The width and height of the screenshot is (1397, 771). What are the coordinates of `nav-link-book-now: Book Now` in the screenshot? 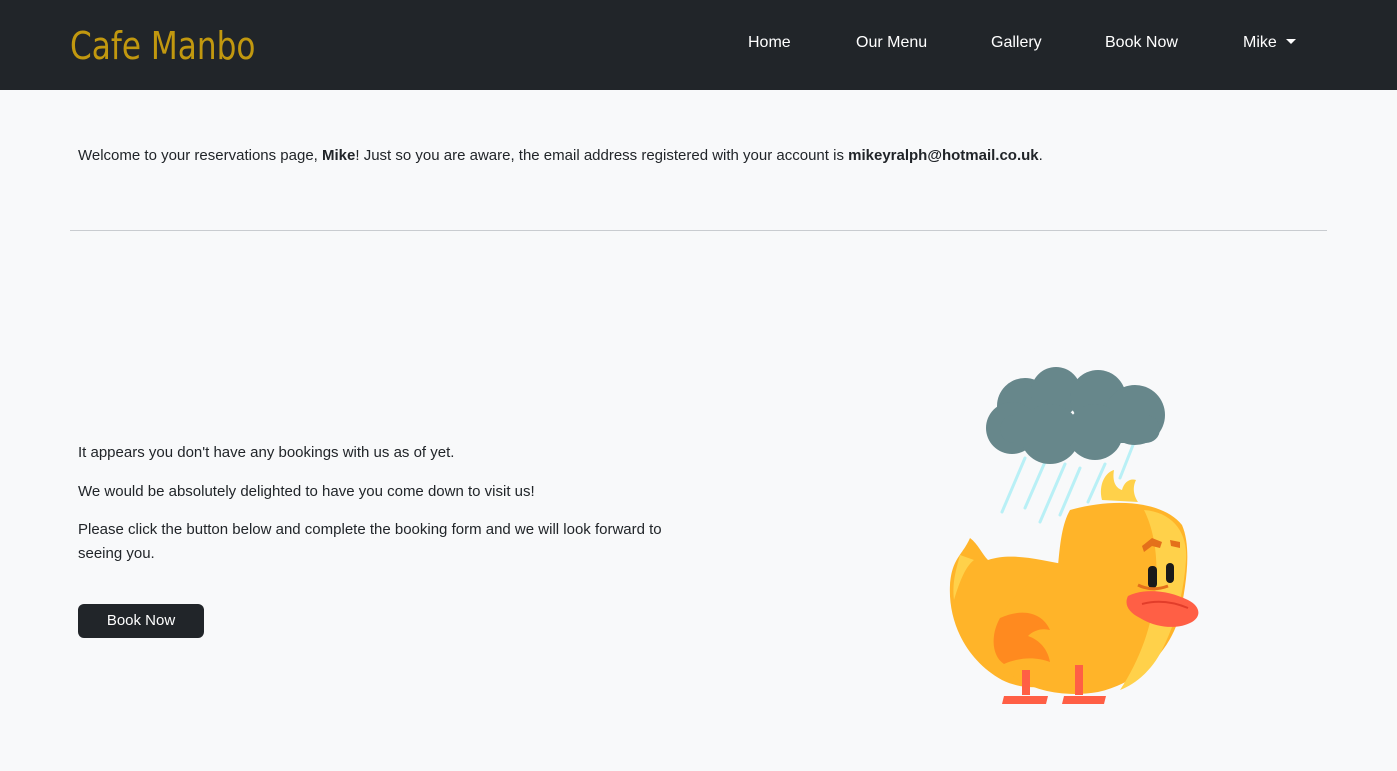 It's located at (1141, 43).